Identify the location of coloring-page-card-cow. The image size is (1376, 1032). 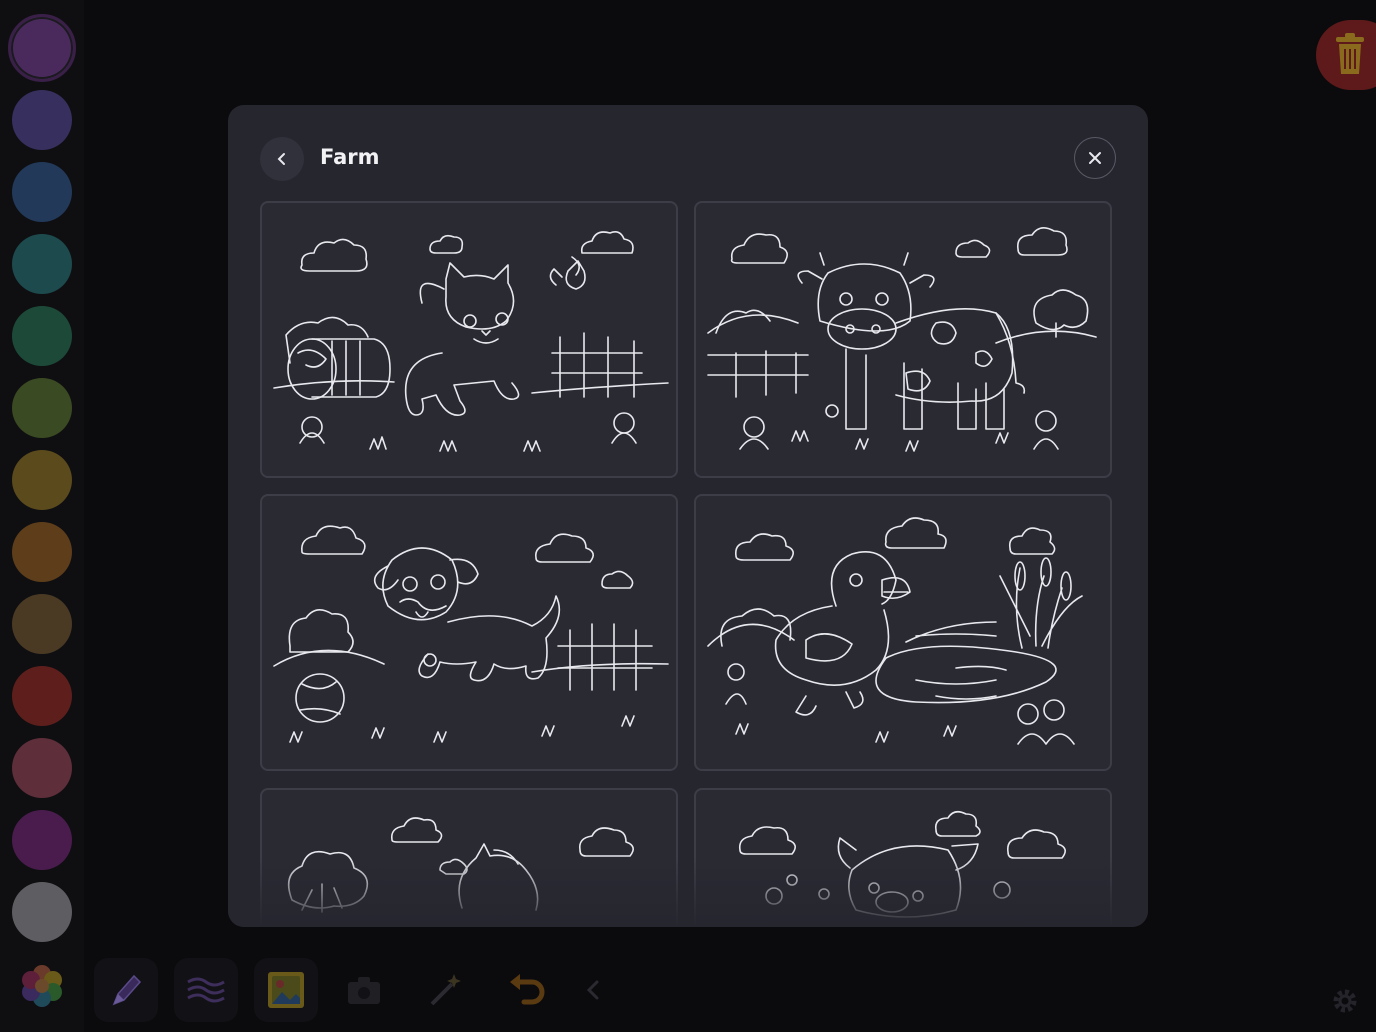
(903, 339).